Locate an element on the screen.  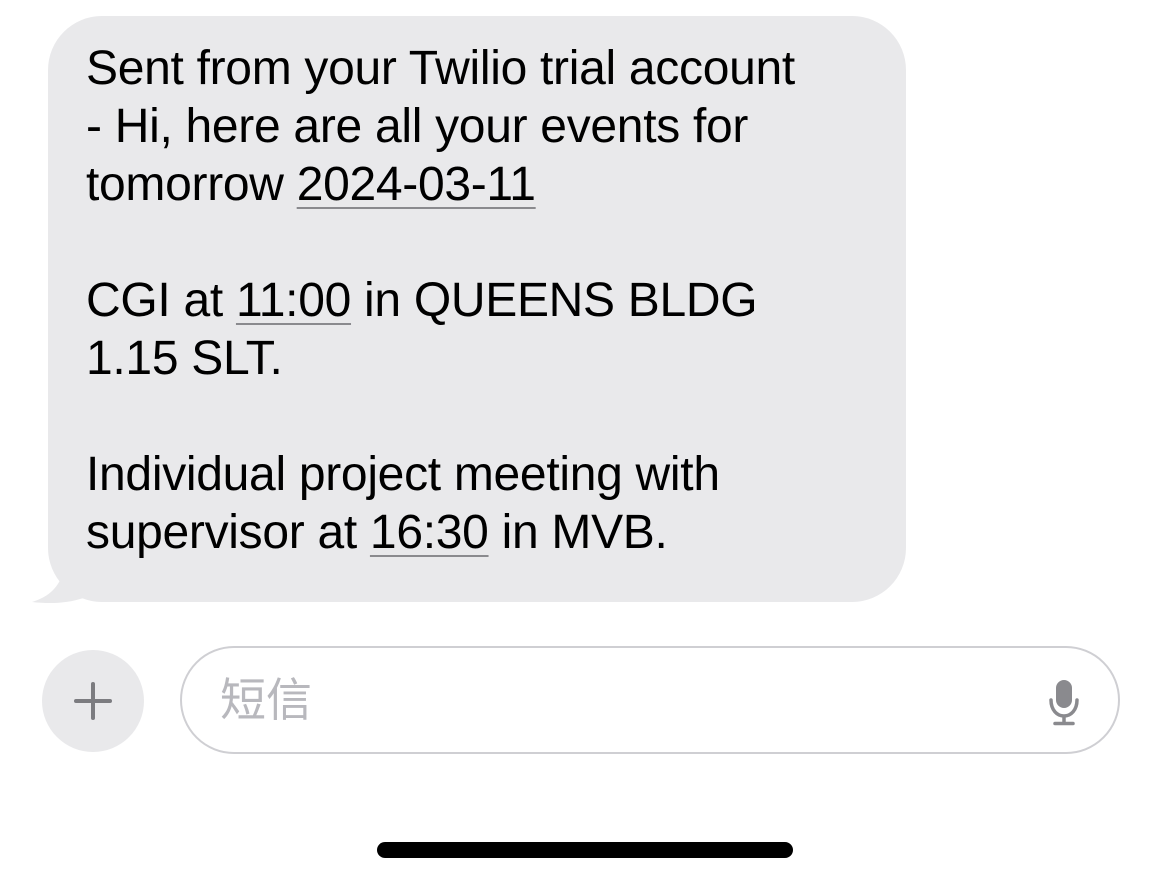
message-line: supervisor at 16:30 in MVB. is located at coordinates (377, 532).